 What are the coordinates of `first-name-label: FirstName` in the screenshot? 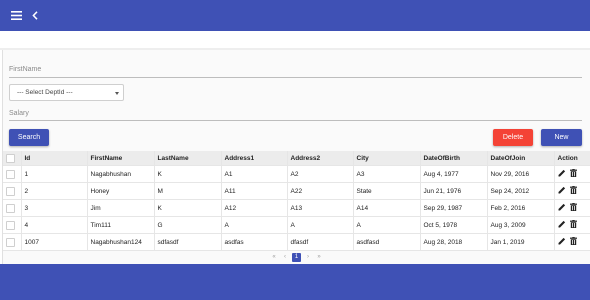 It's located at (25, 69).